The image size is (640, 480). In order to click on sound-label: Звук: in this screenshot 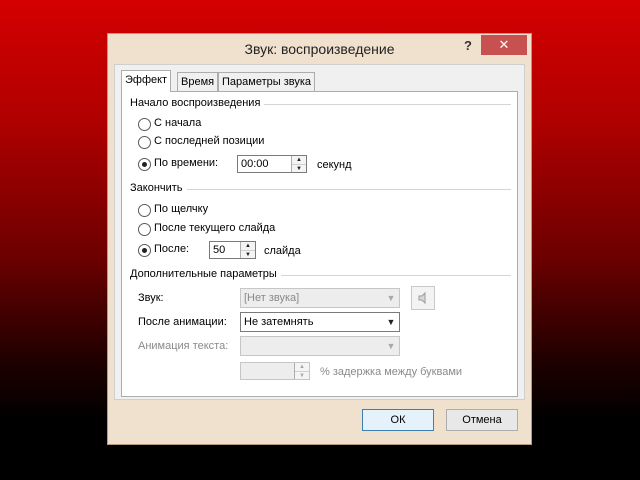, I will do `click(151, 298)`.